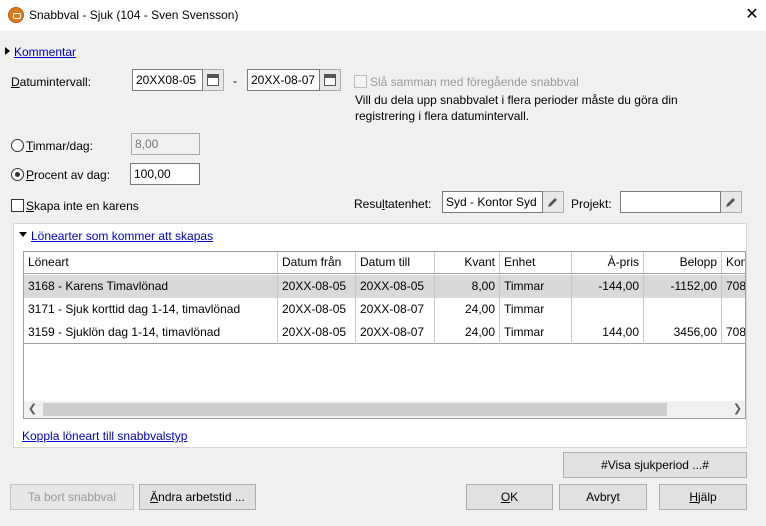 This screenshot has height=526, width=766. I want to click on column-header-belopp: Belopp, so click(683, 262).